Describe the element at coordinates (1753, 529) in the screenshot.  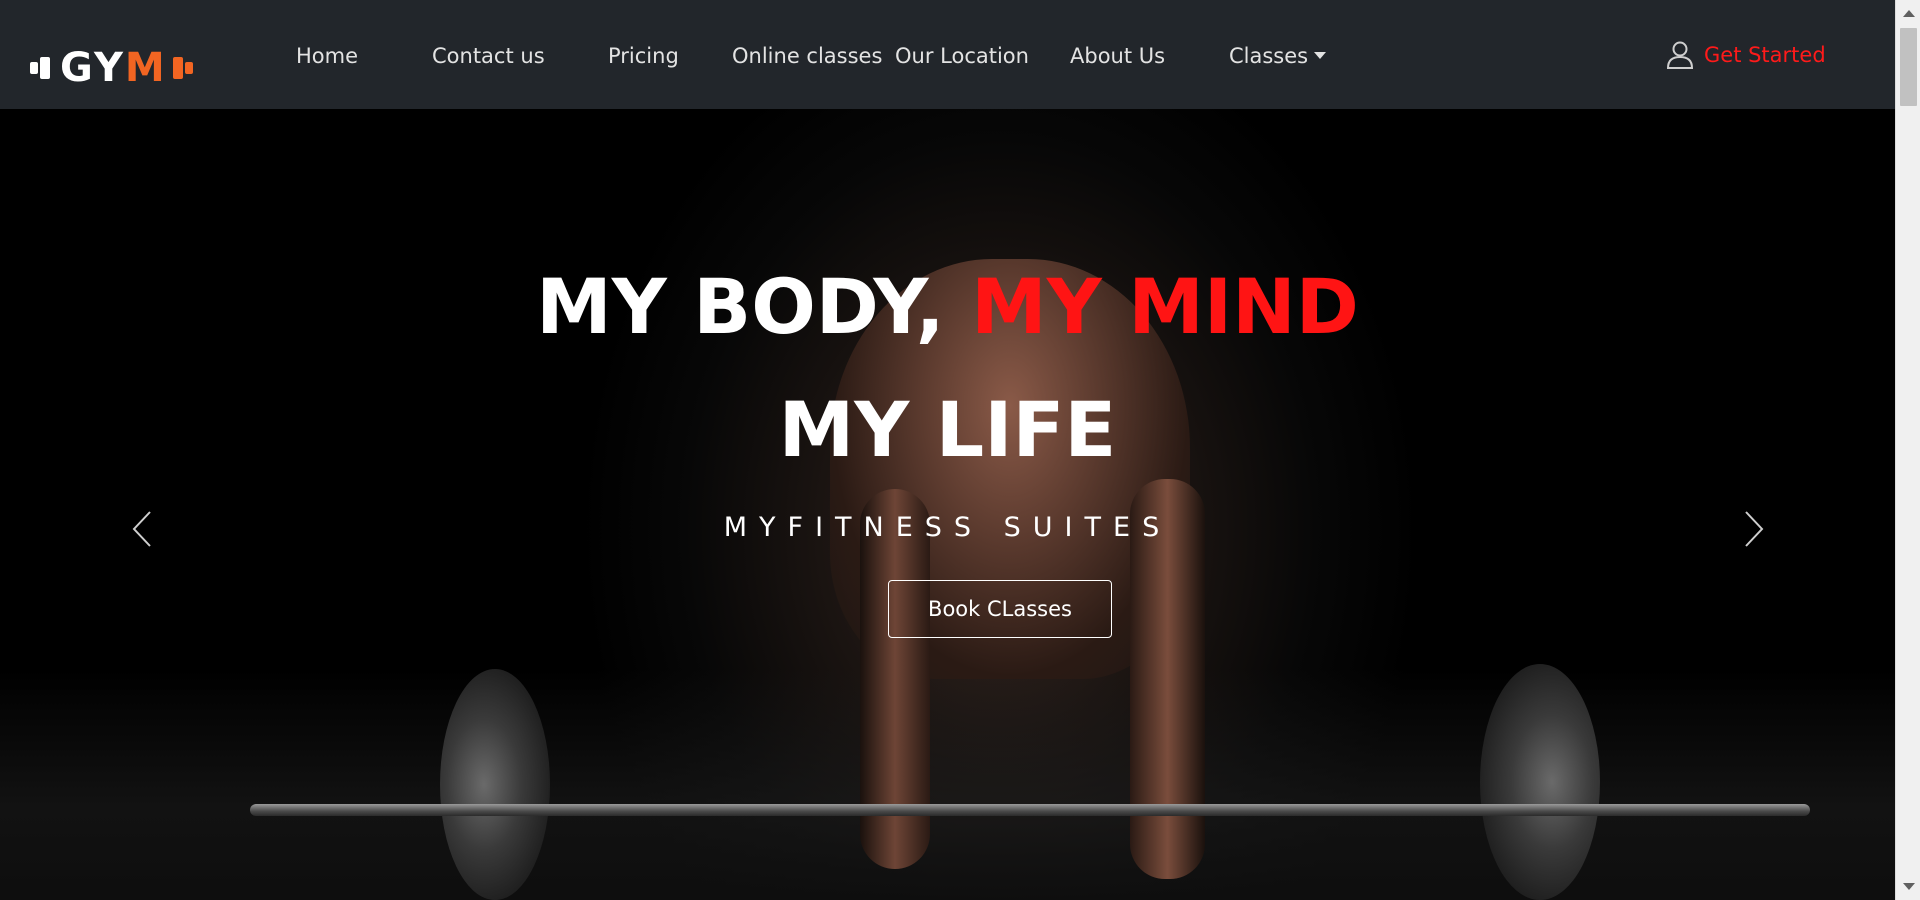
I see `chevron-right-icon` at that location.